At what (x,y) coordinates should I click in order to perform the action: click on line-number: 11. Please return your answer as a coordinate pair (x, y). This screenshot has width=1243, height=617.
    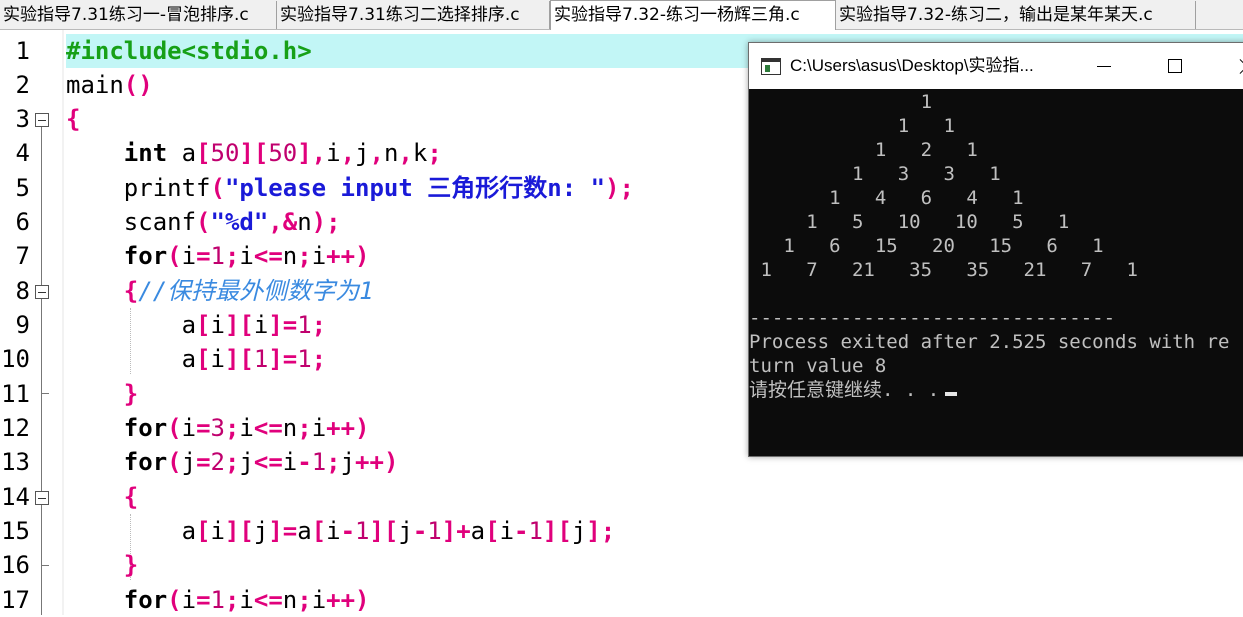
    Looking at the image, I should click on (15, 394).